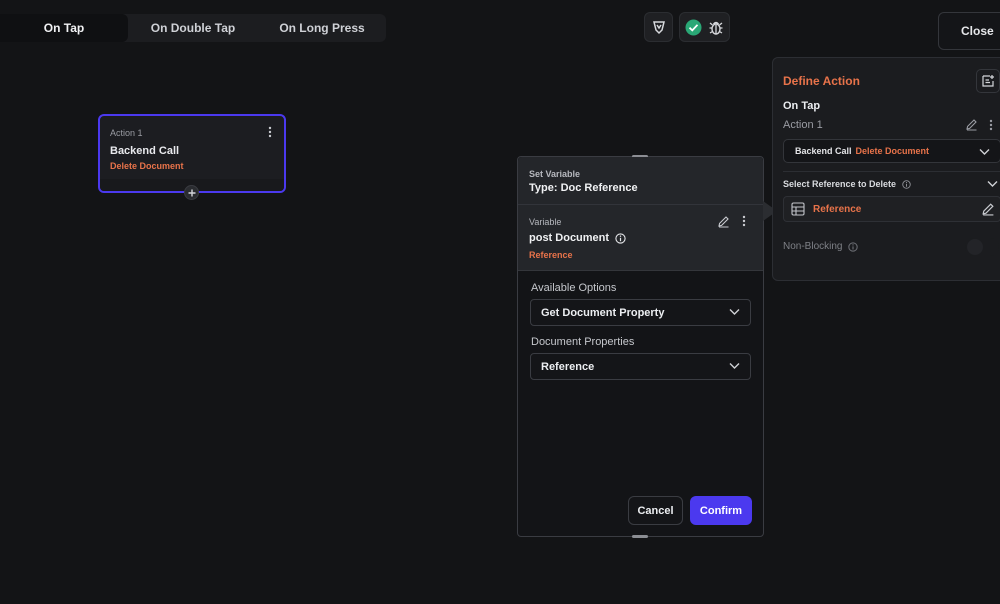 This screenshot has height=604, width=1000. I want to click on tab-on-long-press: On Long Press, so click(322, 28).